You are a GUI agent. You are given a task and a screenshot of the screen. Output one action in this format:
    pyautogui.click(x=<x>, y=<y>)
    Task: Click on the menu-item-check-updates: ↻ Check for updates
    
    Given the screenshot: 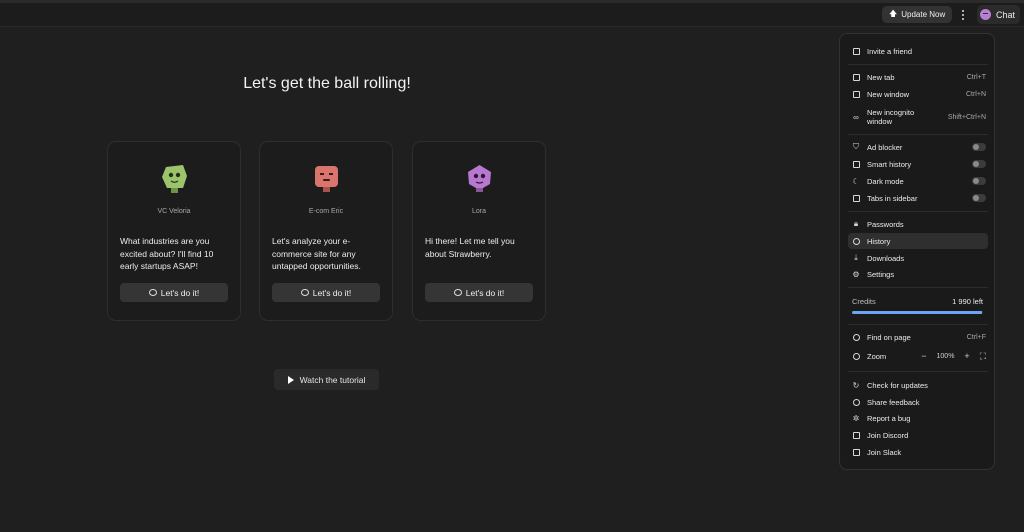 What is the action you would take?
    pyautogui.click(x=918, y=385)
    